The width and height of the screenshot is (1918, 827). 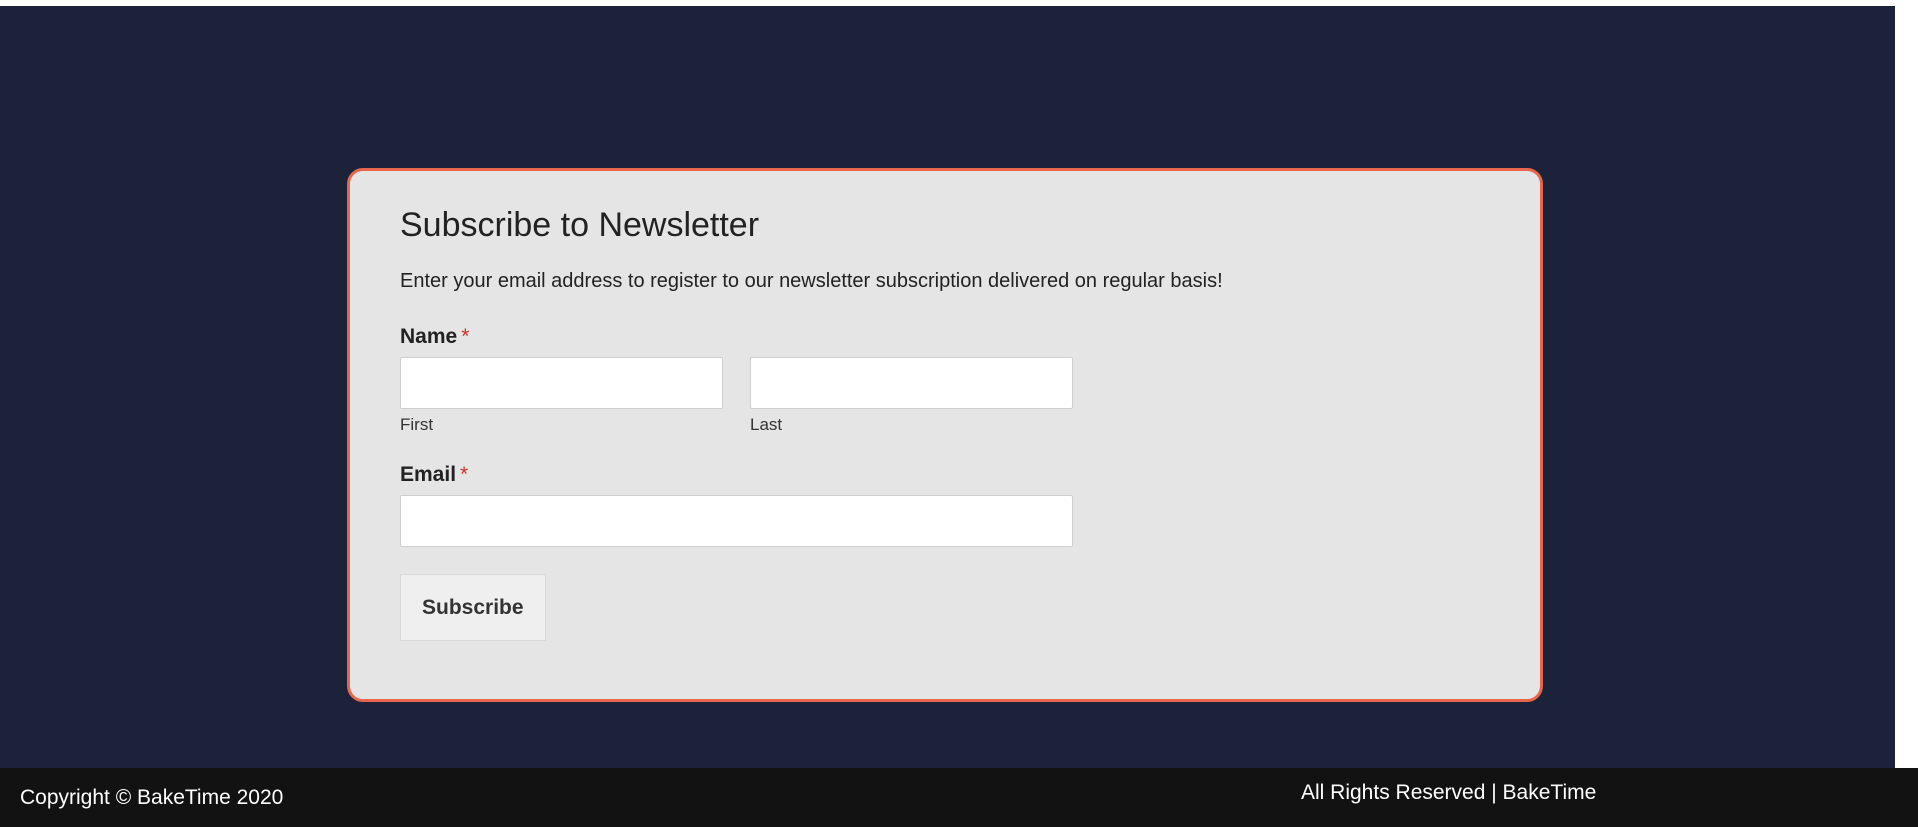 What do you see at coordinates (417, 424) in the screenshot?
I see `first-name-sublabel: First` at bounding box center [417, 424].